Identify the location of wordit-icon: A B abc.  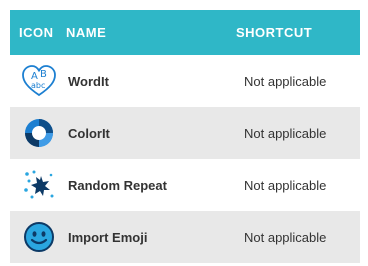
(39, 81).